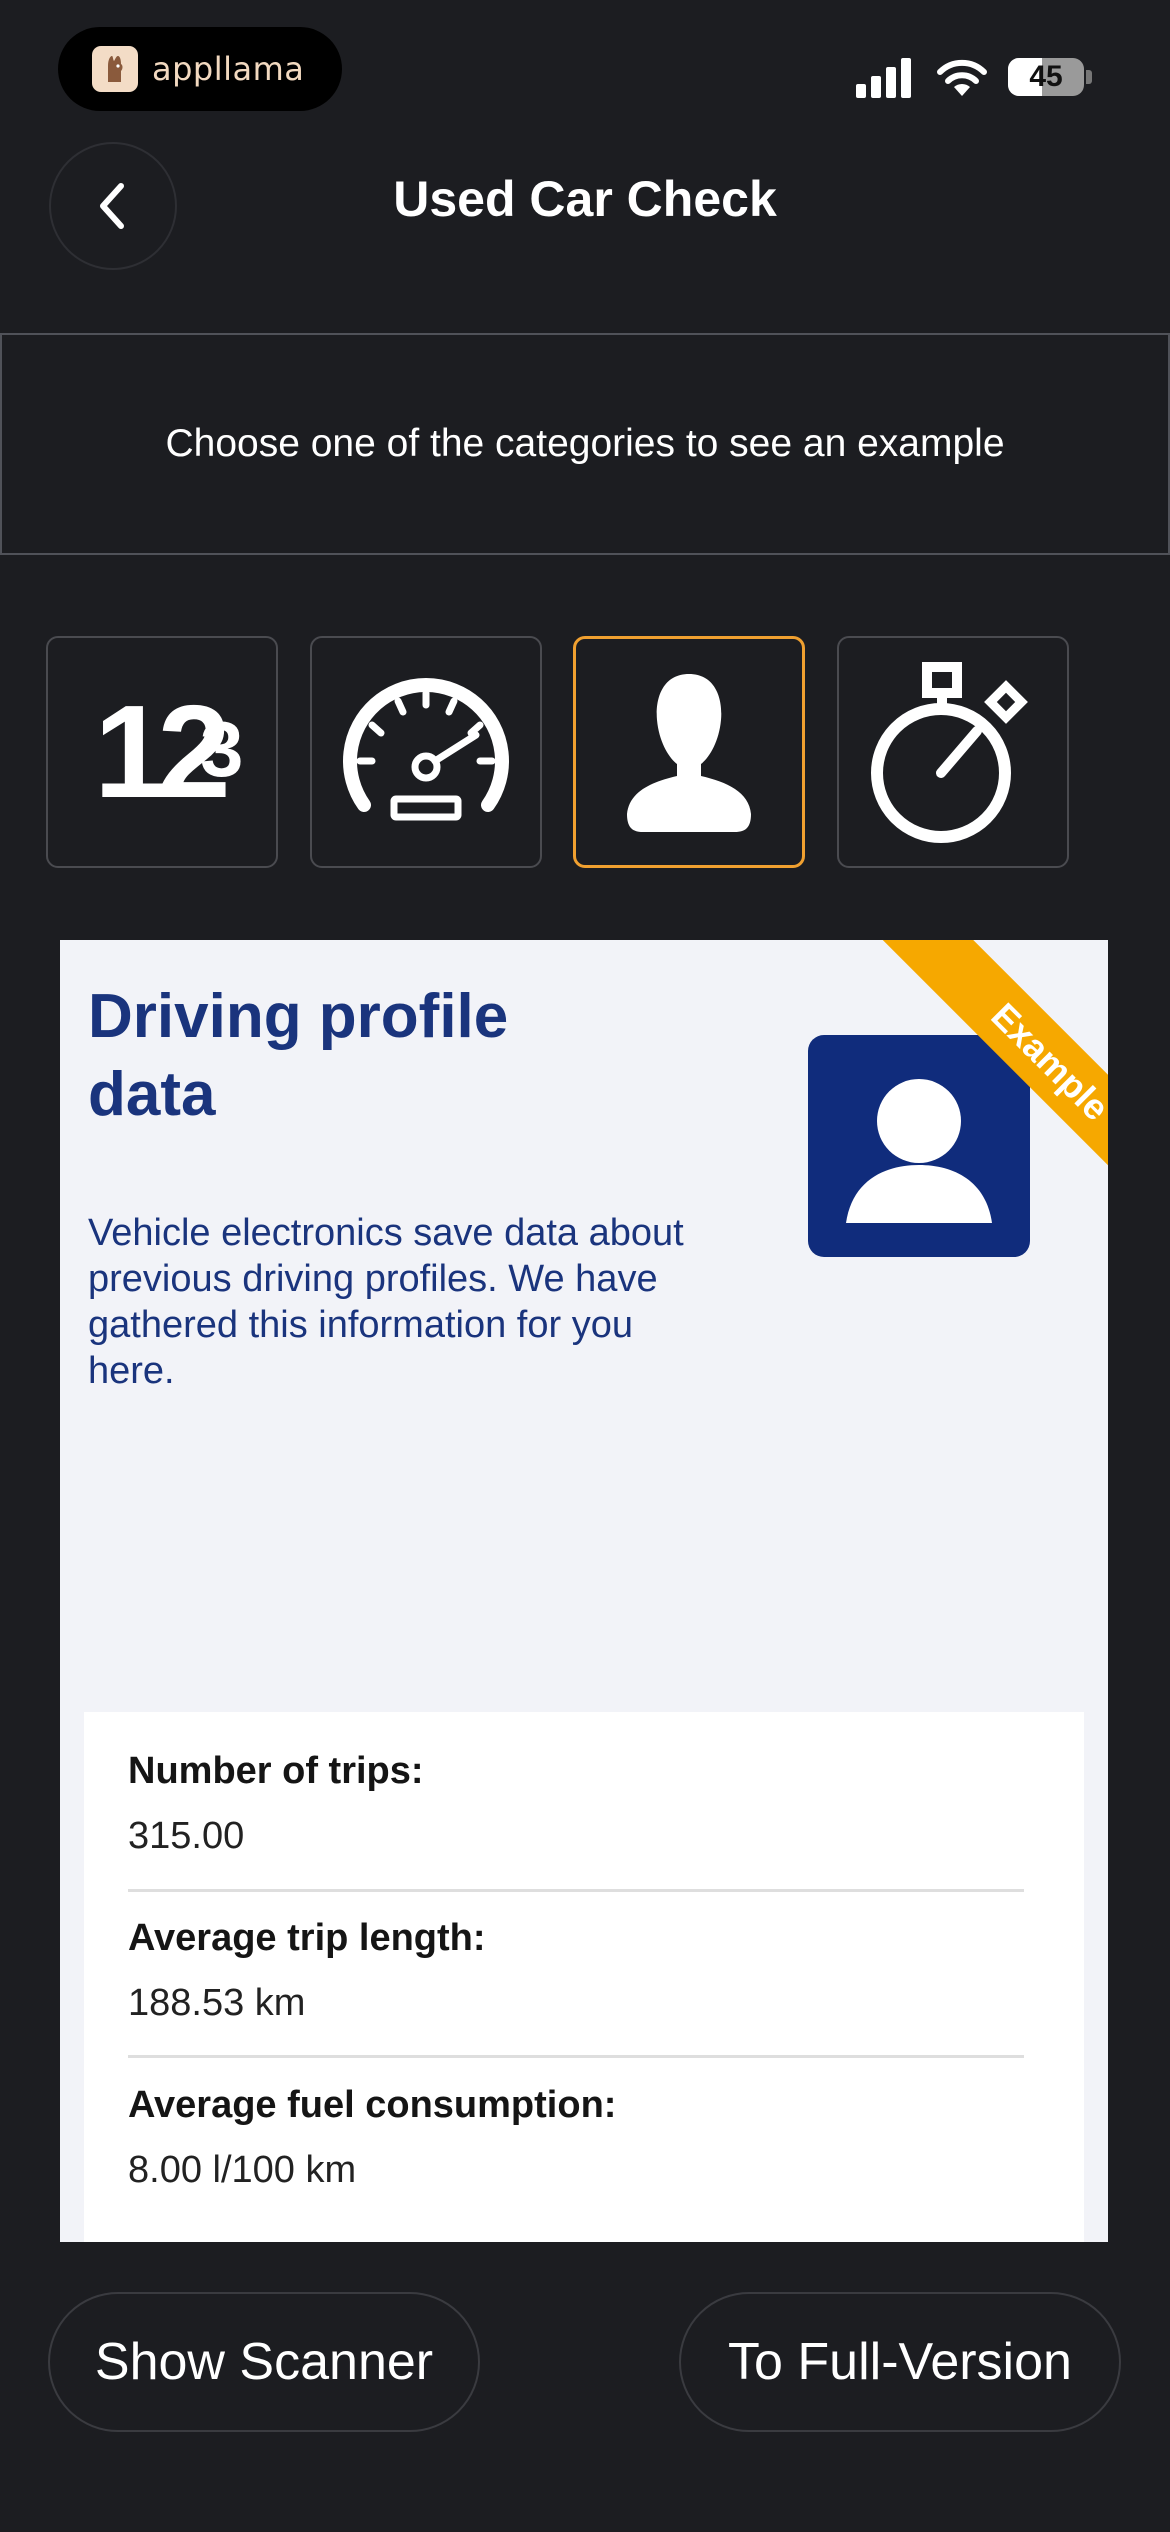 This screenshot has width=1170, height=2532. I want to click on brand-name: appllama, so click(228, 69).